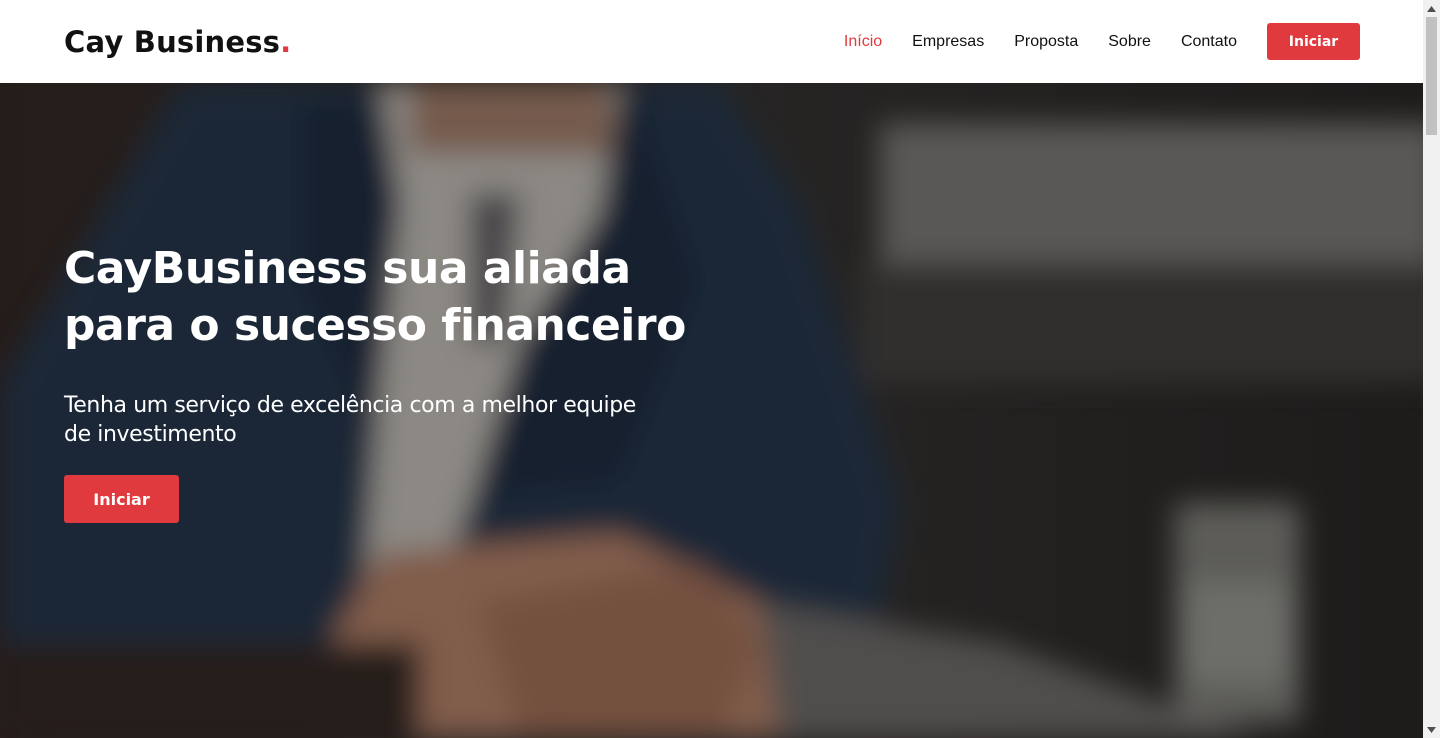 The image size is (1440, 738). Describe the element at coordinates (121, 499) in the screenshot. I see `hero-start-button: Iniciar` at that location.